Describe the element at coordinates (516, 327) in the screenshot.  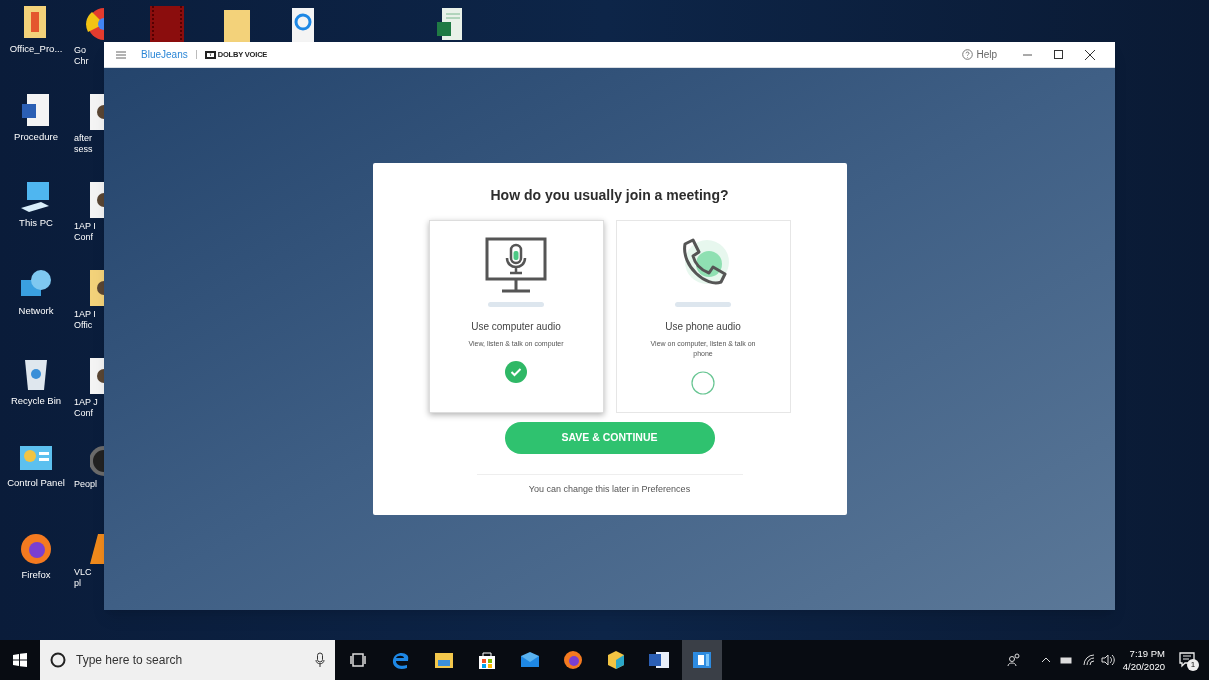
I see `option-title: Use computer audio` at that location.